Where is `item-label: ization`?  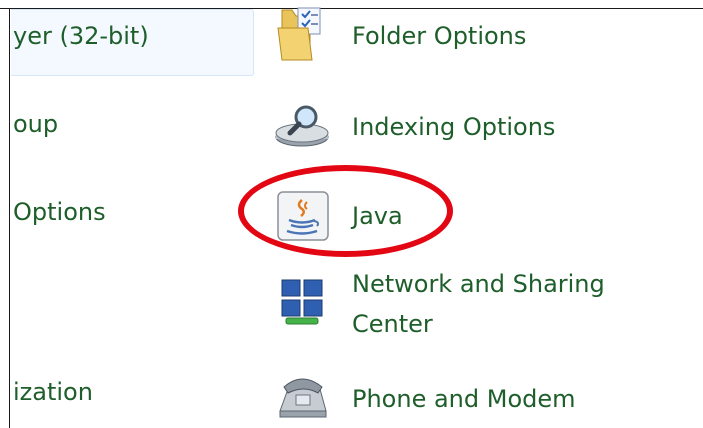 item-label: ization is located at coordinates (53, 392).